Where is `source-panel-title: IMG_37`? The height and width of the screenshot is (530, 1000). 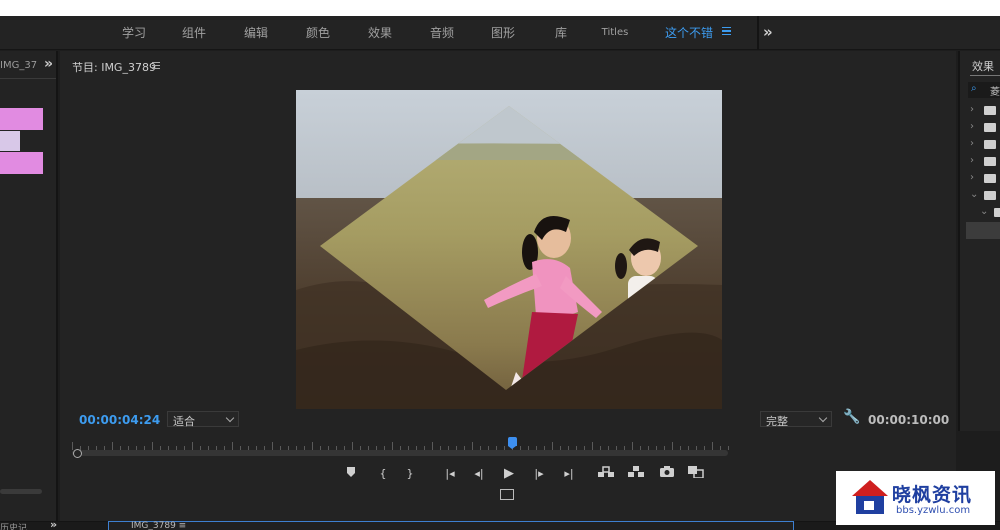 source-panel-title: IMG_37 is located at coordinates (18, 65).